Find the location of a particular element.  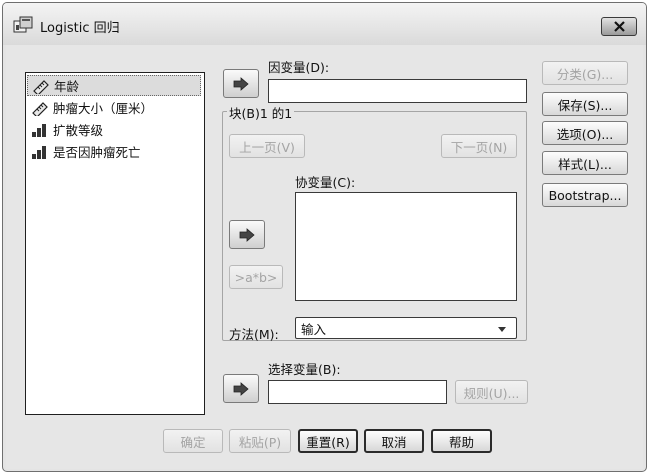

paste-button: 粘贴(P) is located at coordinates (260, 441).